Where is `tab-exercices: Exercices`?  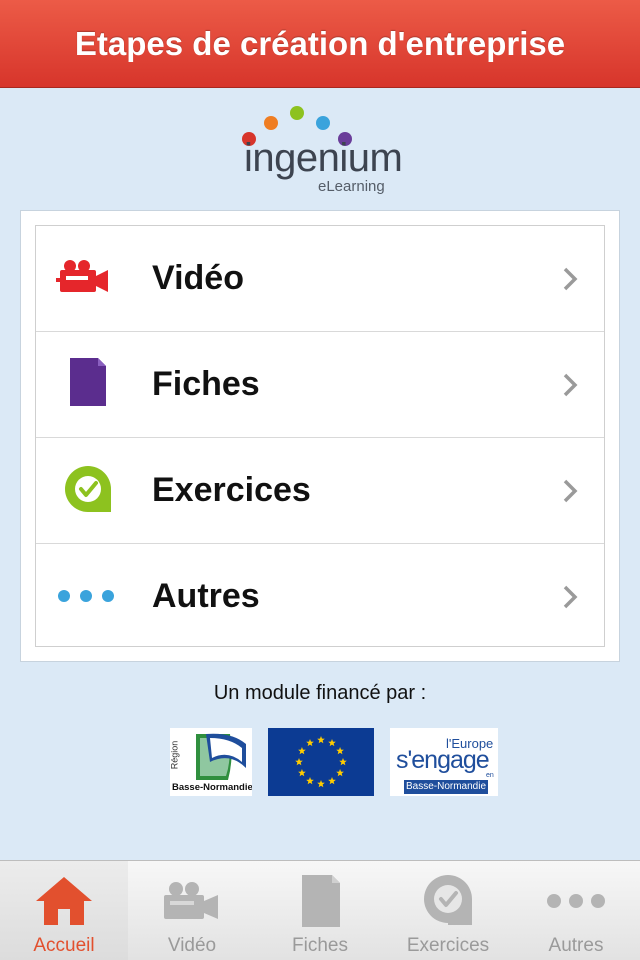
tab-exercices: Exercices is located at coordinates (448, 910).